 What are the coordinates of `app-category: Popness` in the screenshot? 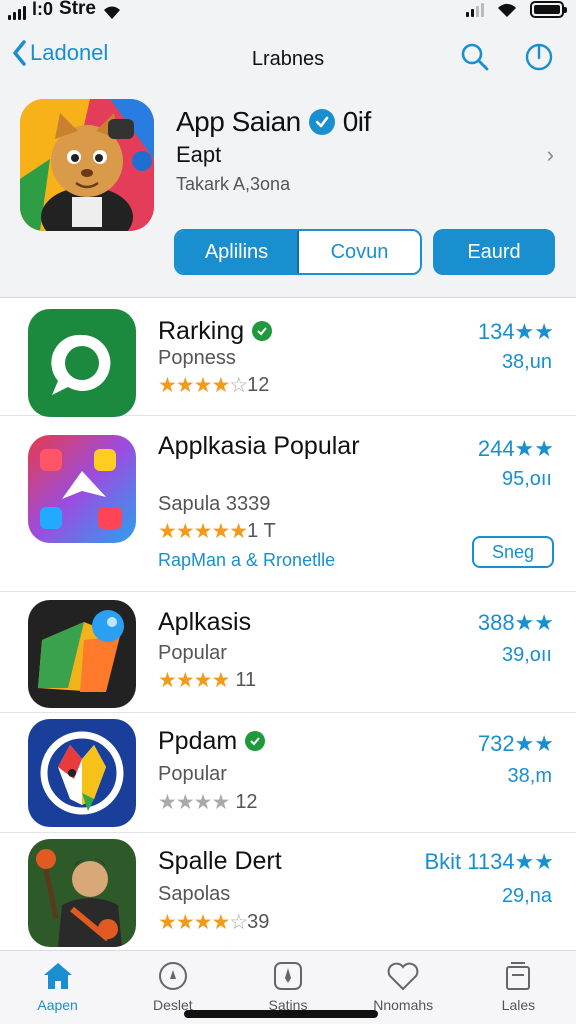 It's located at (197, 358).